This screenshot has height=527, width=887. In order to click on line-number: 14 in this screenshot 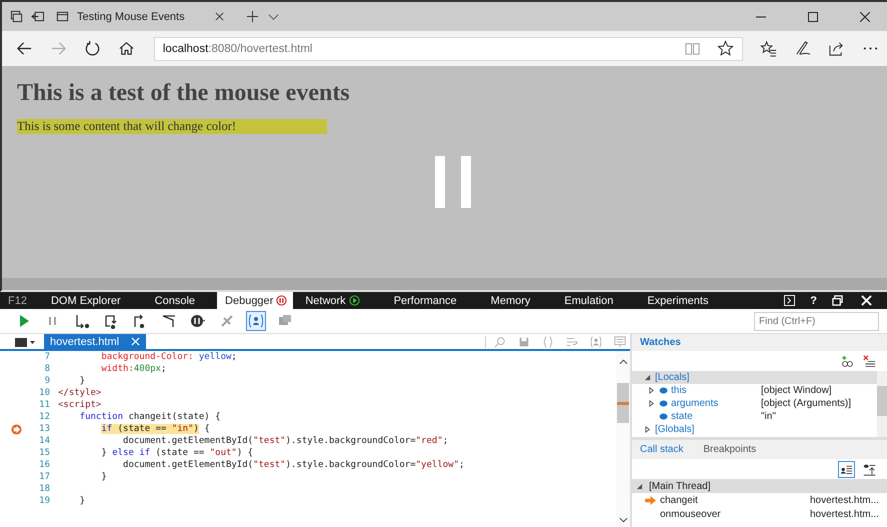, I will do `click(44, 441)`.